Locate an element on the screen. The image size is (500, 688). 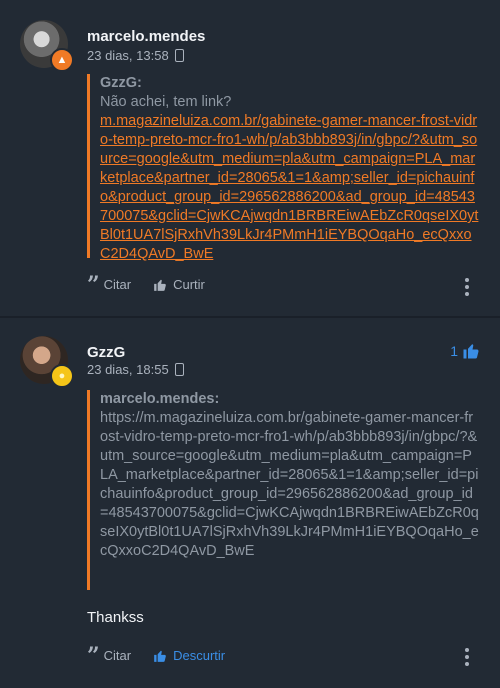
post-meta: 23 dias, 18:55 is located at coordinates (135, 369).